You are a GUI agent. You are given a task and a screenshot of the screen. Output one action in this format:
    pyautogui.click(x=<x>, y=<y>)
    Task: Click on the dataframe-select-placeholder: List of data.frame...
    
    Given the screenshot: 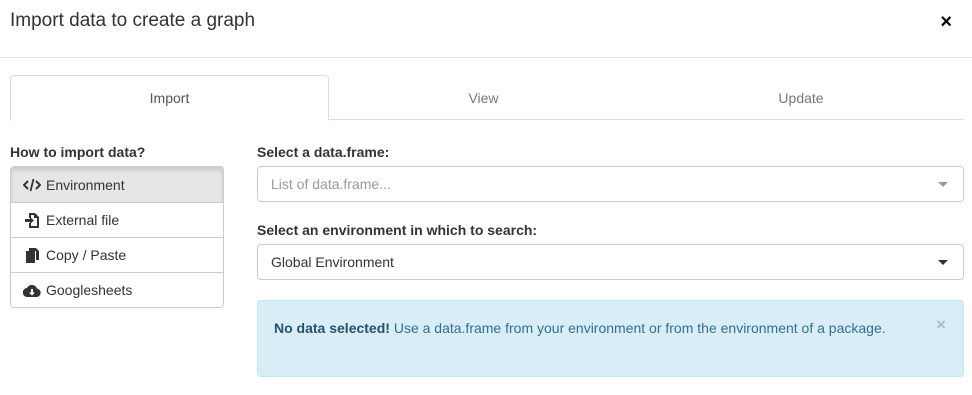 What is the action you would take?
    pyautogui.click(x=331, y=184)
    